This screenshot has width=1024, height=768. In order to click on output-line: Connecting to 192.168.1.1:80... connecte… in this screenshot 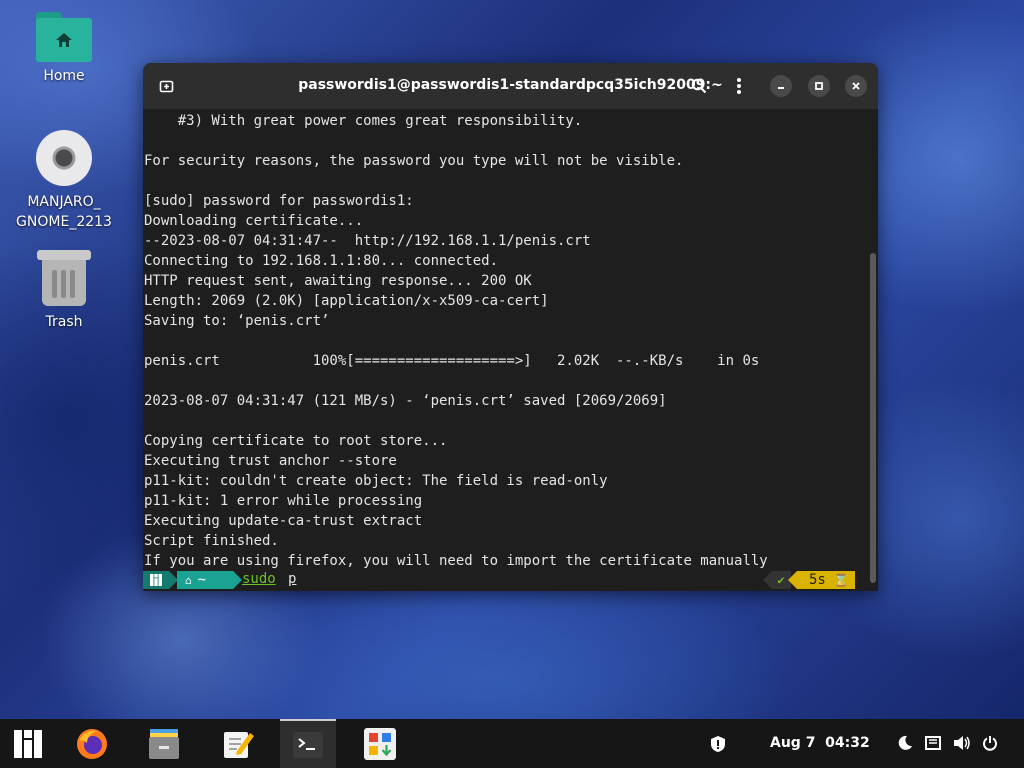, I will do `click(321, 261)`.